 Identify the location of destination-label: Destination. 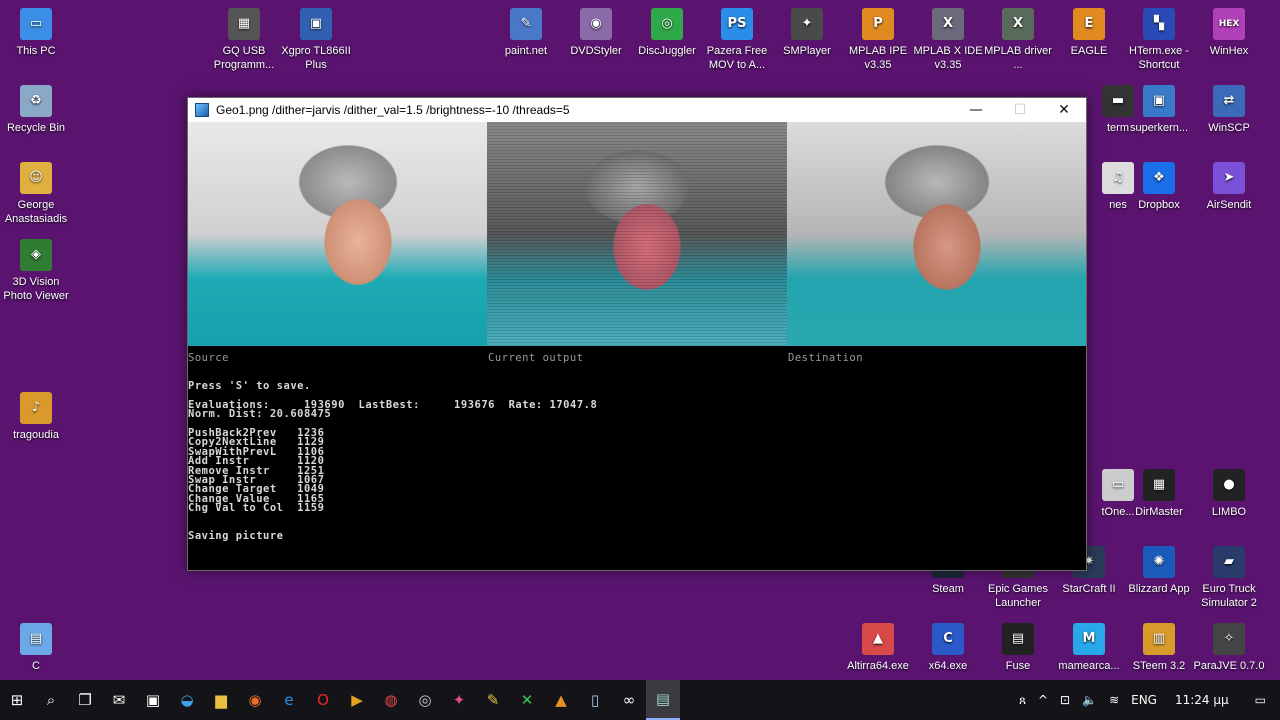
(826, 358).